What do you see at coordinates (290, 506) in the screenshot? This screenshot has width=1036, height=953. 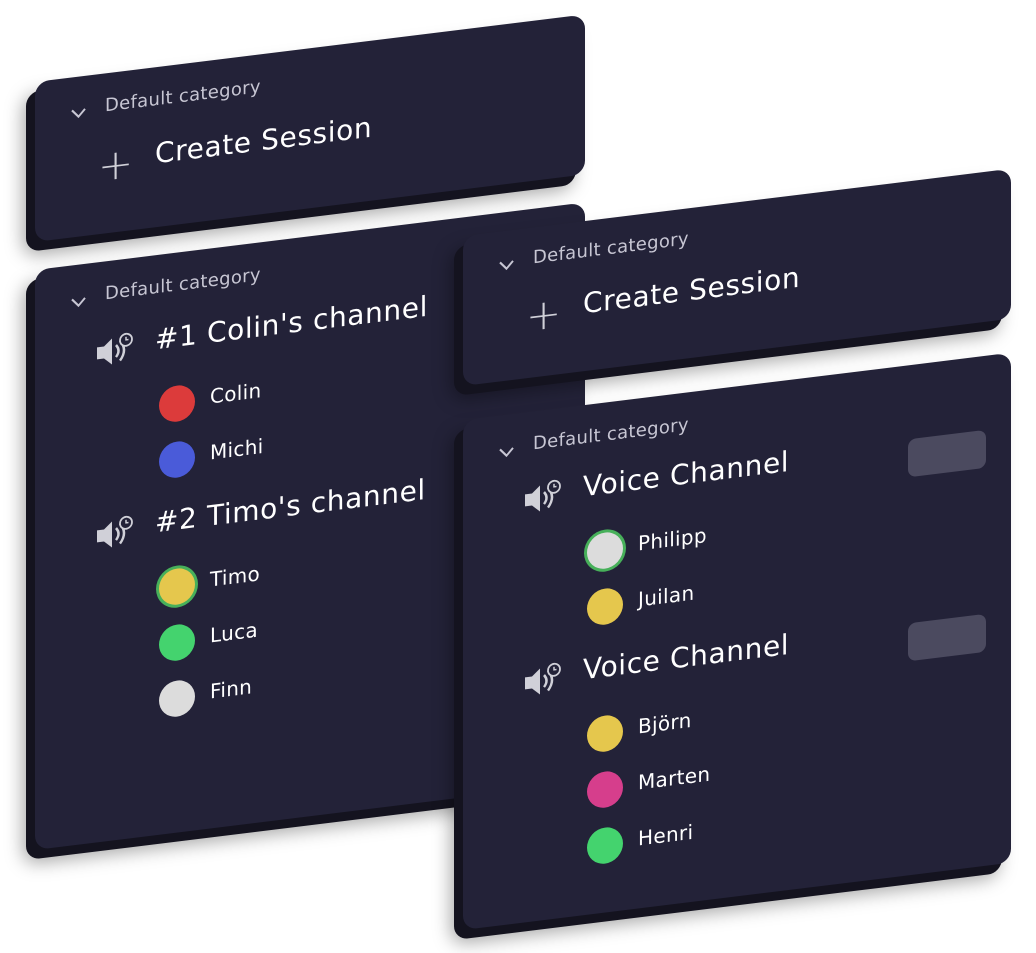 I see `channel-name: #2 Timo's channel` at bounding box center [290, 506].